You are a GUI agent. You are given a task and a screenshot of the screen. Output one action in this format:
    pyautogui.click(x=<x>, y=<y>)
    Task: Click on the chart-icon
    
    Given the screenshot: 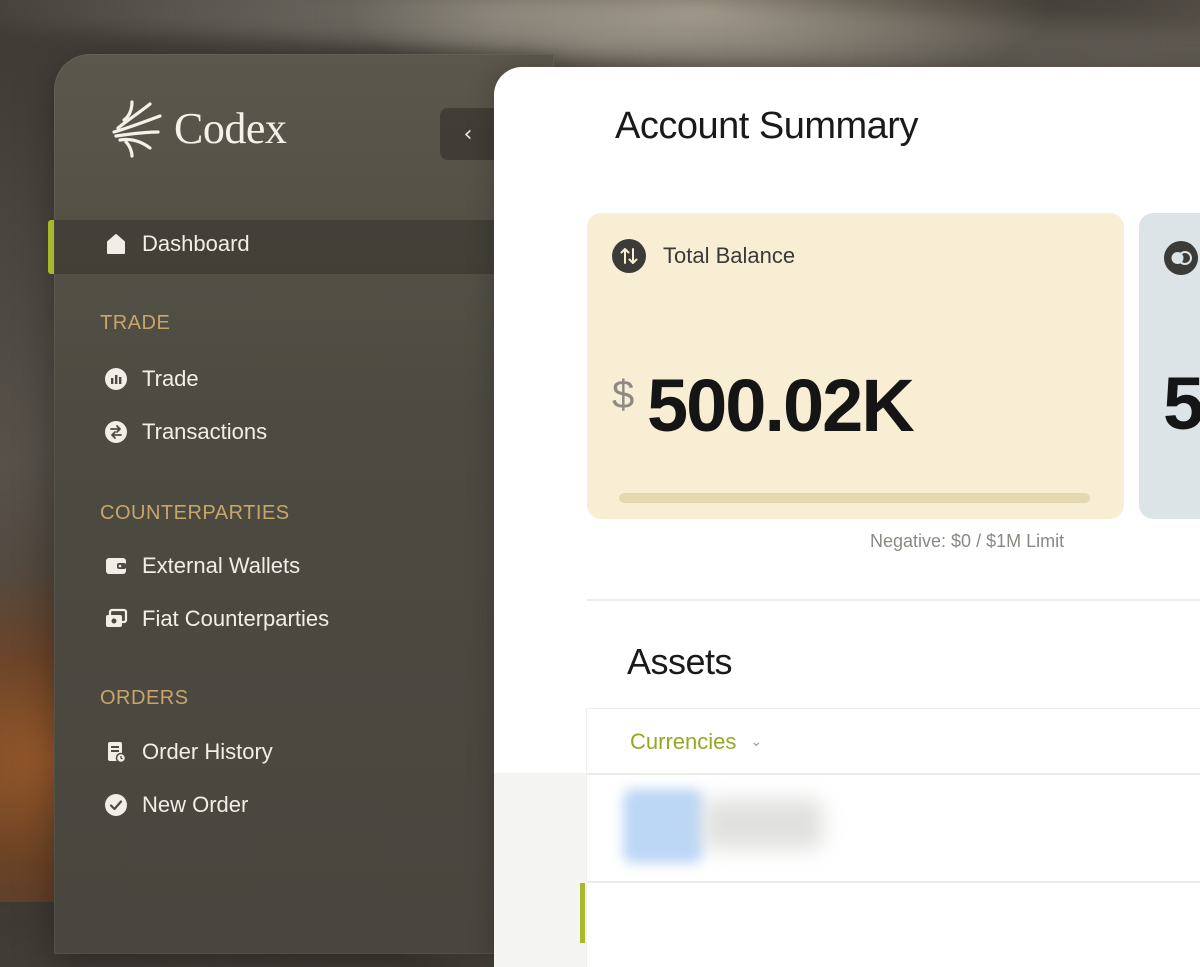 What is the action you would take?
    pyautogui.click(x=116, y=379)
    